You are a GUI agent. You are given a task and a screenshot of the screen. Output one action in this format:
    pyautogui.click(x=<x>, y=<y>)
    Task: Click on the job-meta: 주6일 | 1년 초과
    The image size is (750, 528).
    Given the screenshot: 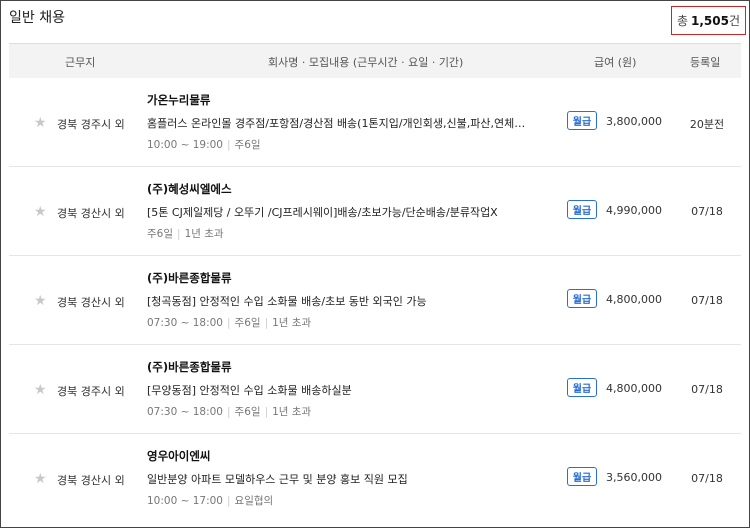 What is the action you would take?
    pyautogui.click(x=185, y=233)
    